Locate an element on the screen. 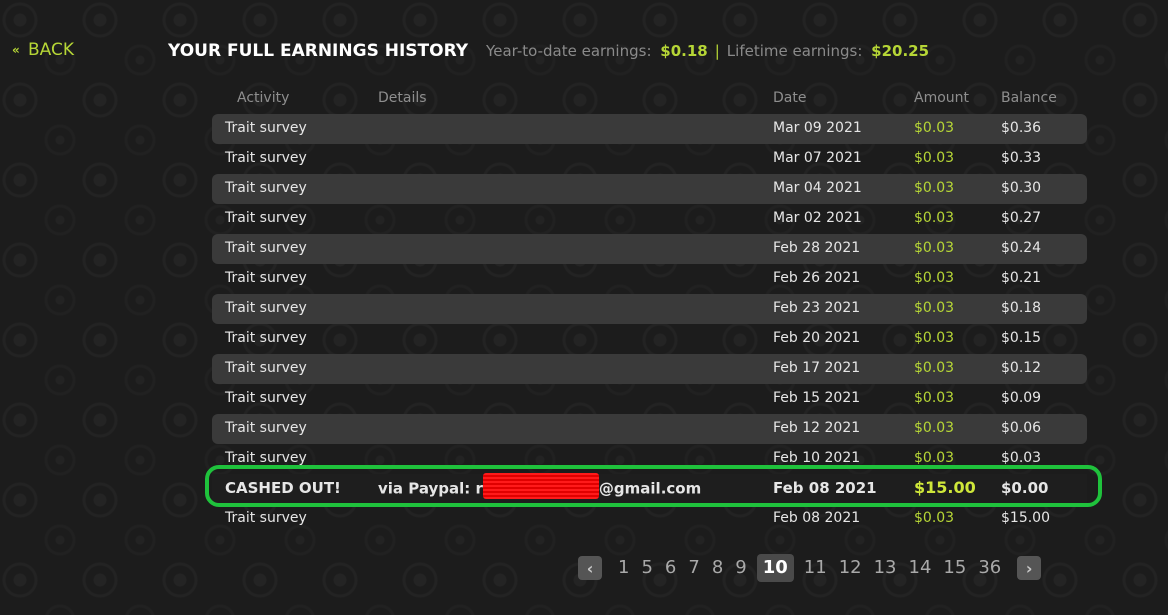  table-row: Trait survey Feb 08 2021 $0.03 $15.00 is located at coordinates (649, 519).